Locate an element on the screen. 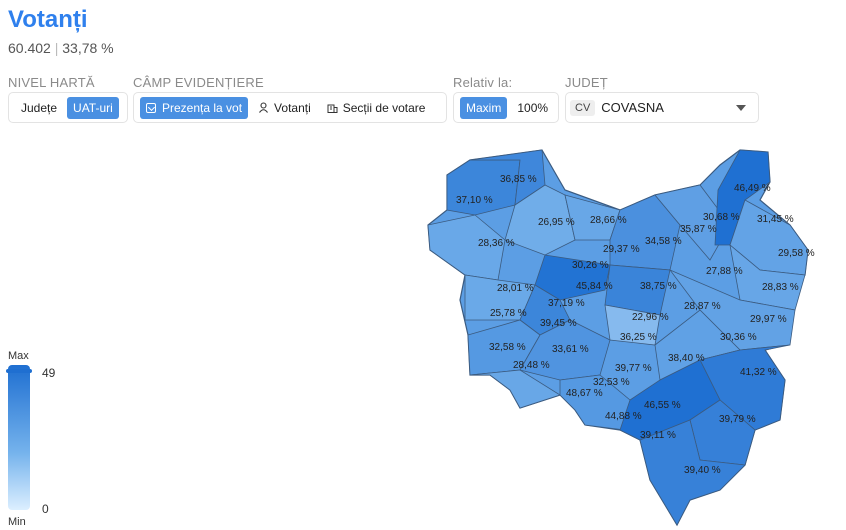 The image size is (846, 530). region-nw is located at coordinates (483, 187).